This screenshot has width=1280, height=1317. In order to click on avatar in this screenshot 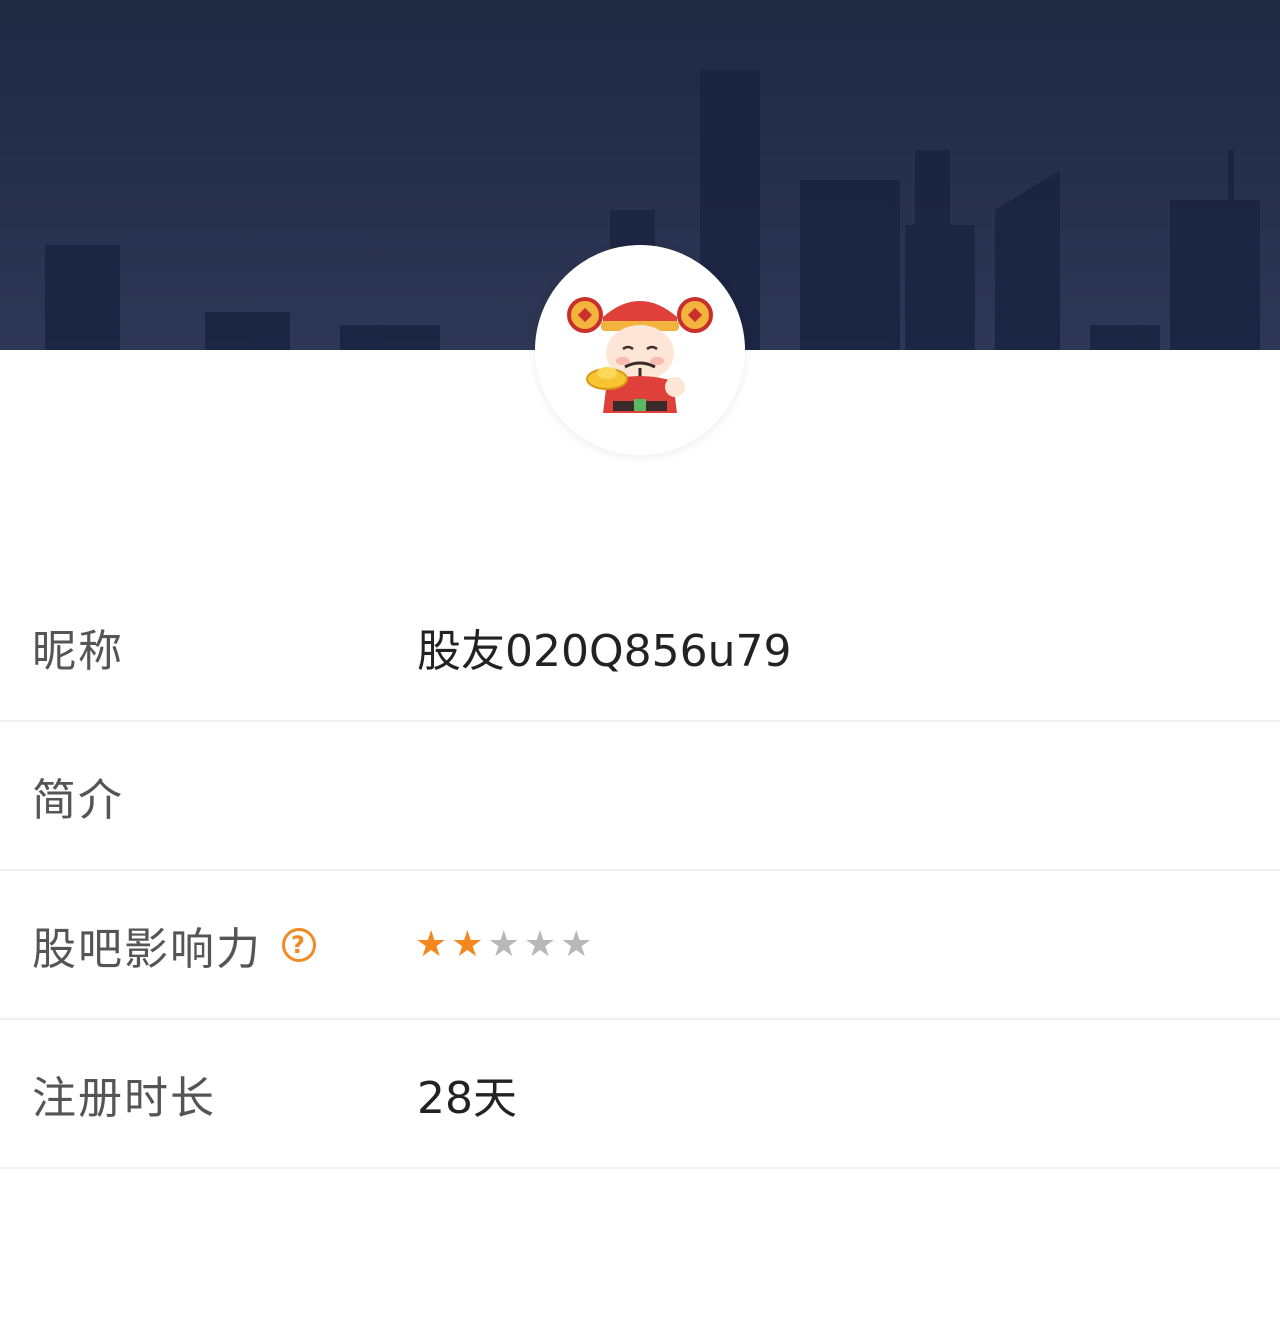, I will do `click(640, 350)`.